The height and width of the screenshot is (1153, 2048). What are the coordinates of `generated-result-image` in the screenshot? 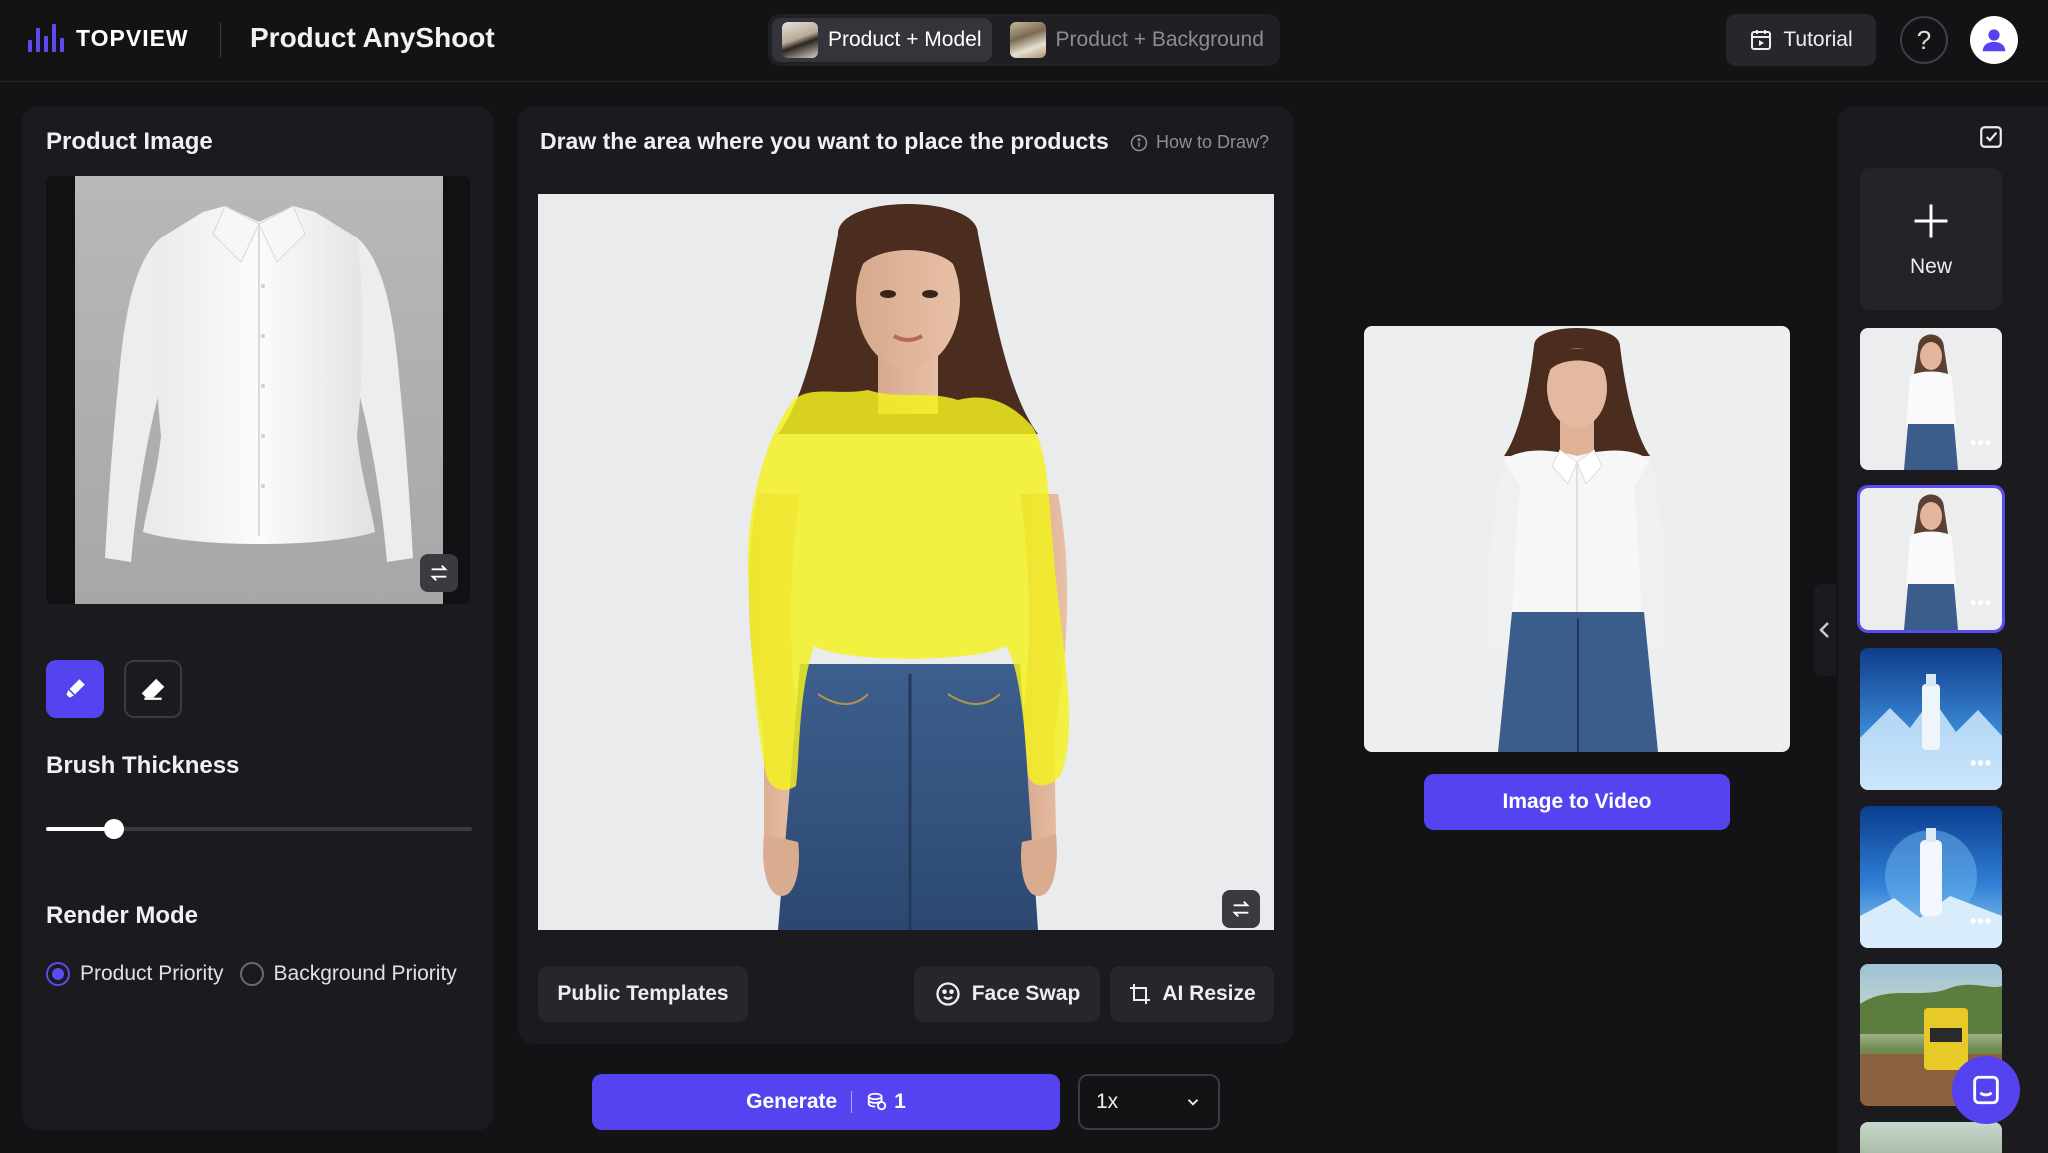 It's located at (1577, 539).